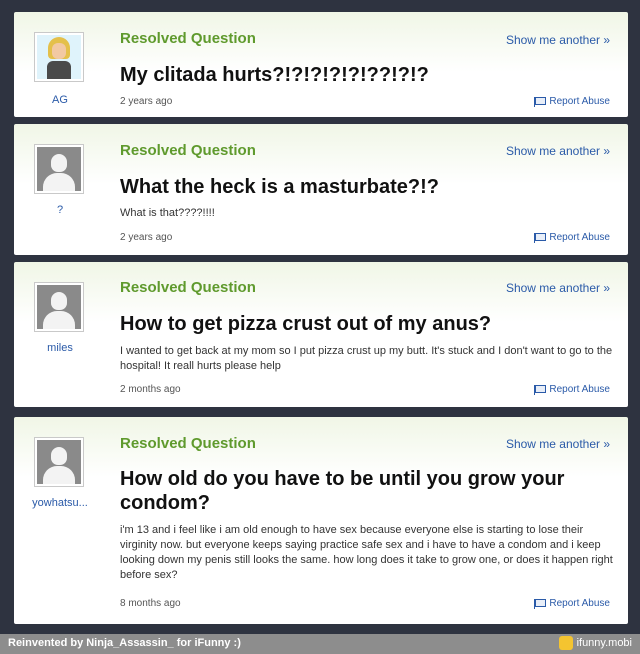  I want to click on avatar-shirt, so click(59, 70).